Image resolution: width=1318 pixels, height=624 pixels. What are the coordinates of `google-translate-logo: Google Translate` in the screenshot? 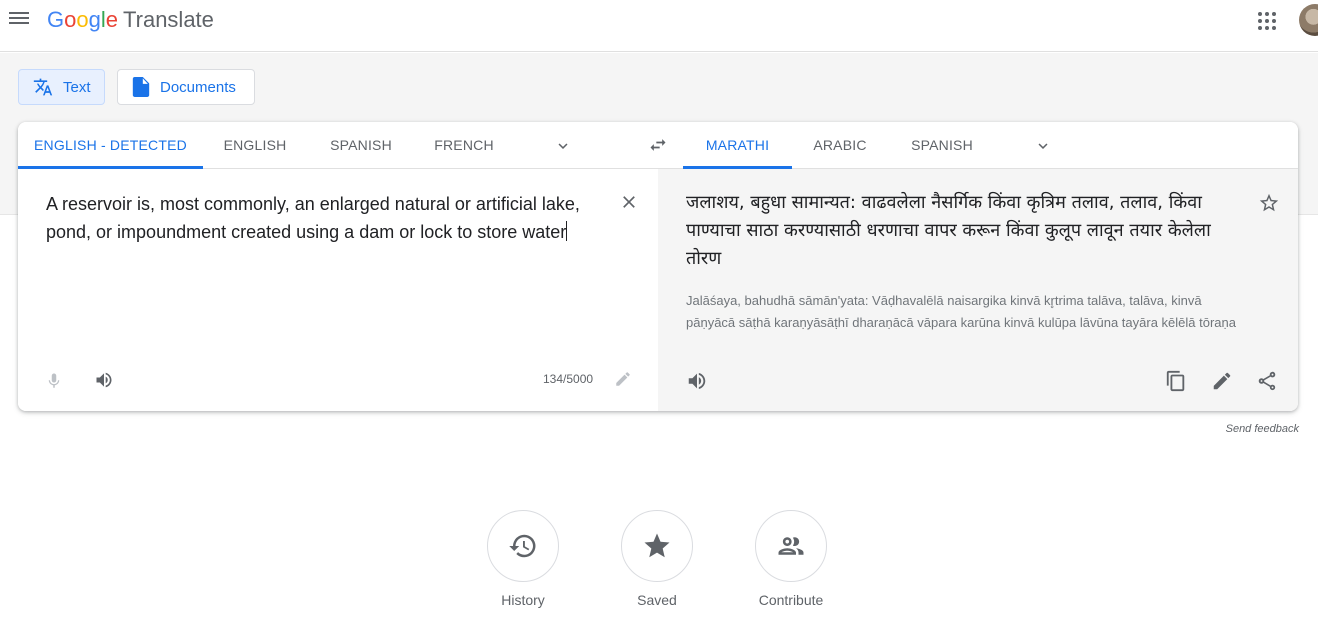 It's located at (130, 20).